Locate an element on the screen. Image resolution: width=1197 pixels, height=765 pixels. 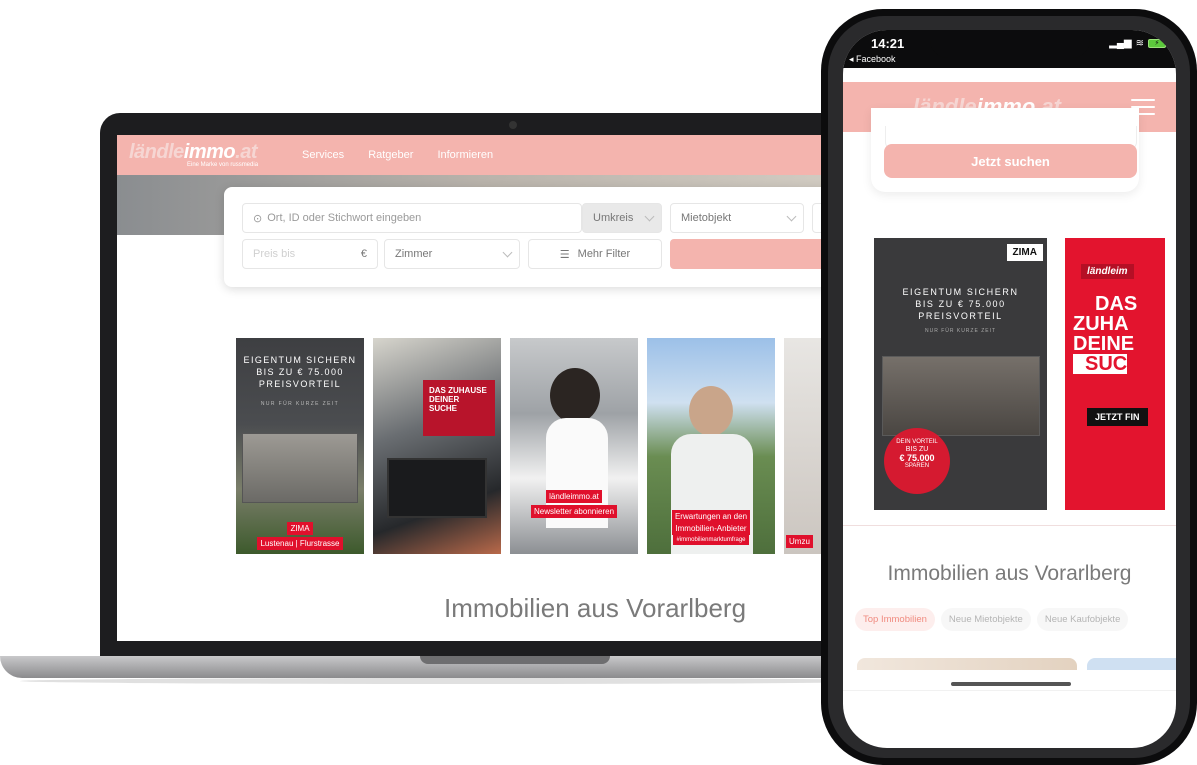
nav-item-services: Services is located at coordinates (323, 155).